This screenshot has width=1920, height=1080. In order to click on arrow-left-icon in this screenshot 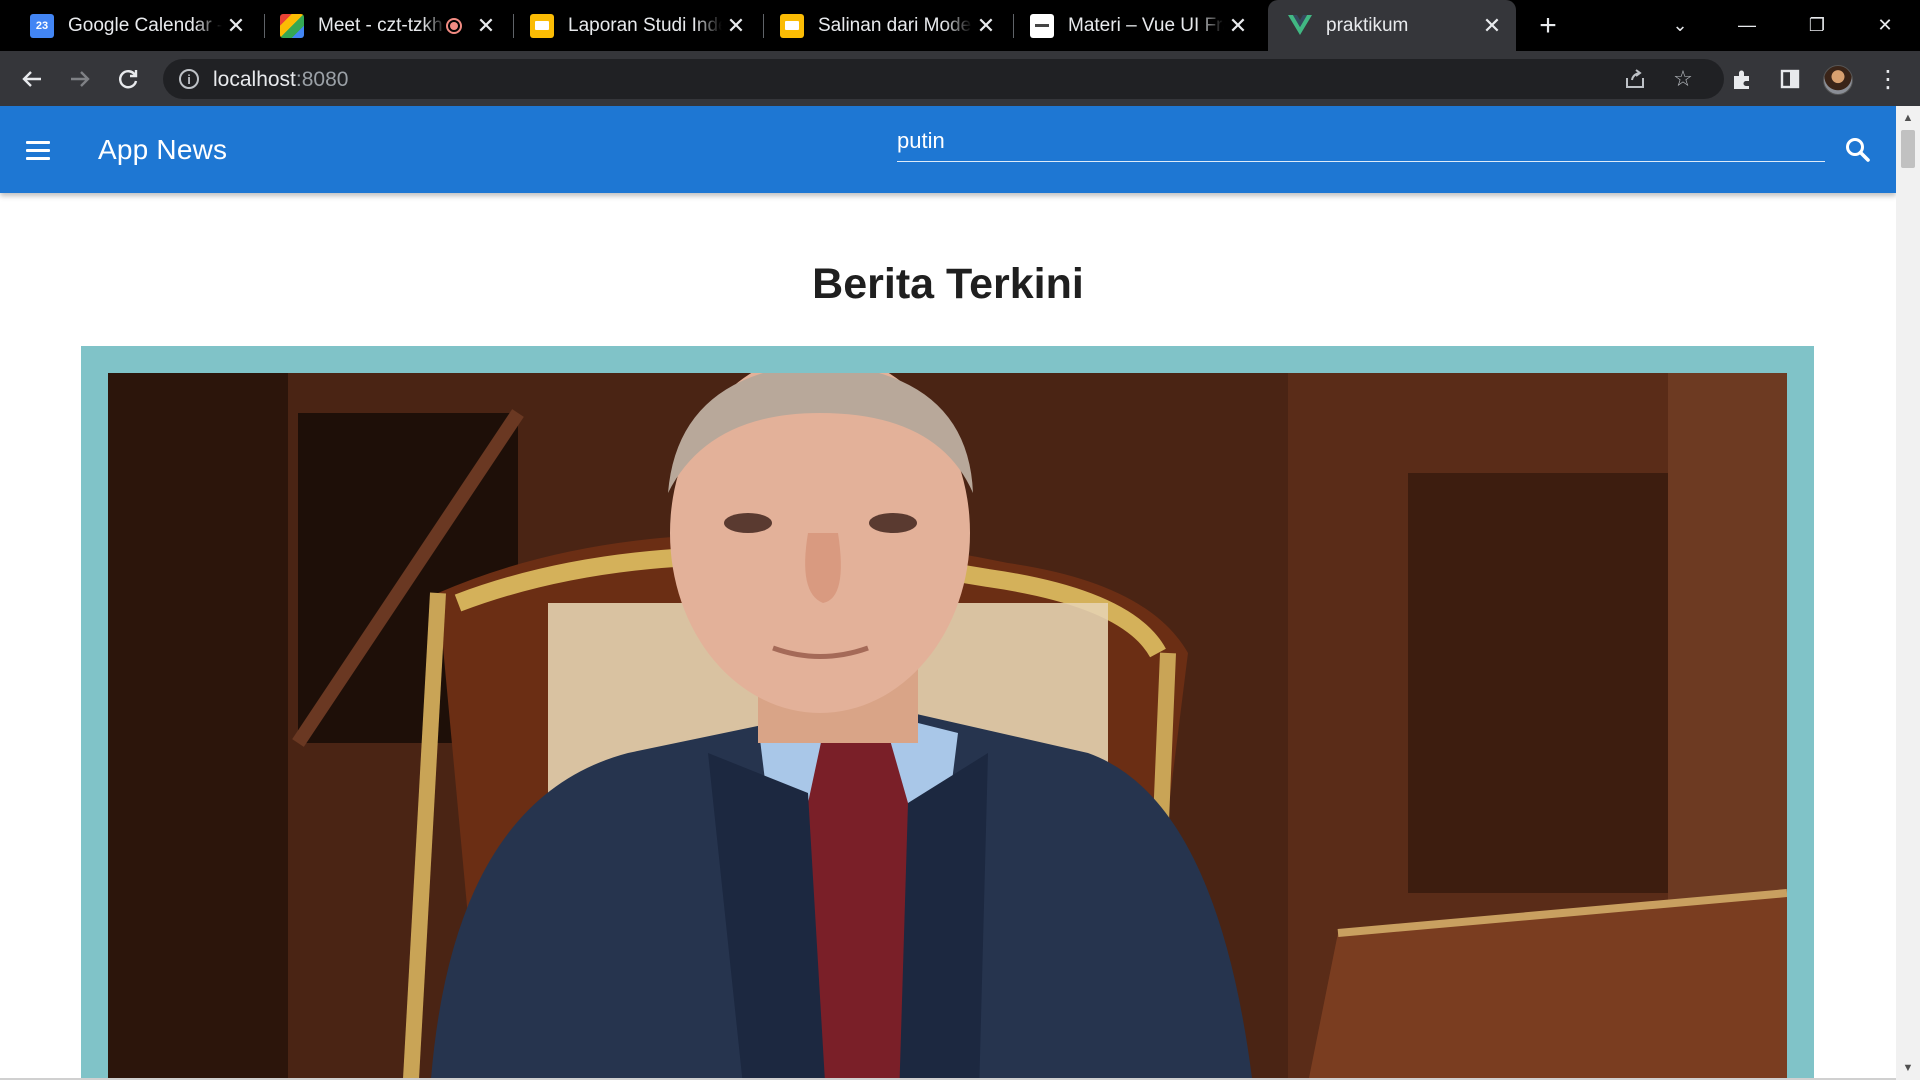, I will do `click(31, 79)`.